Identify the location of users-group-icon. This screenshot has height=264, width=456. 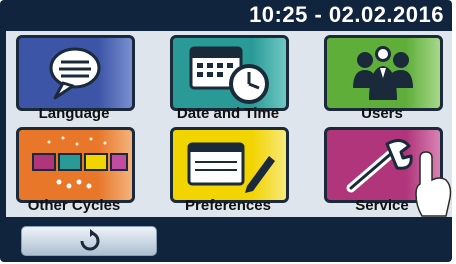
(383, 73).